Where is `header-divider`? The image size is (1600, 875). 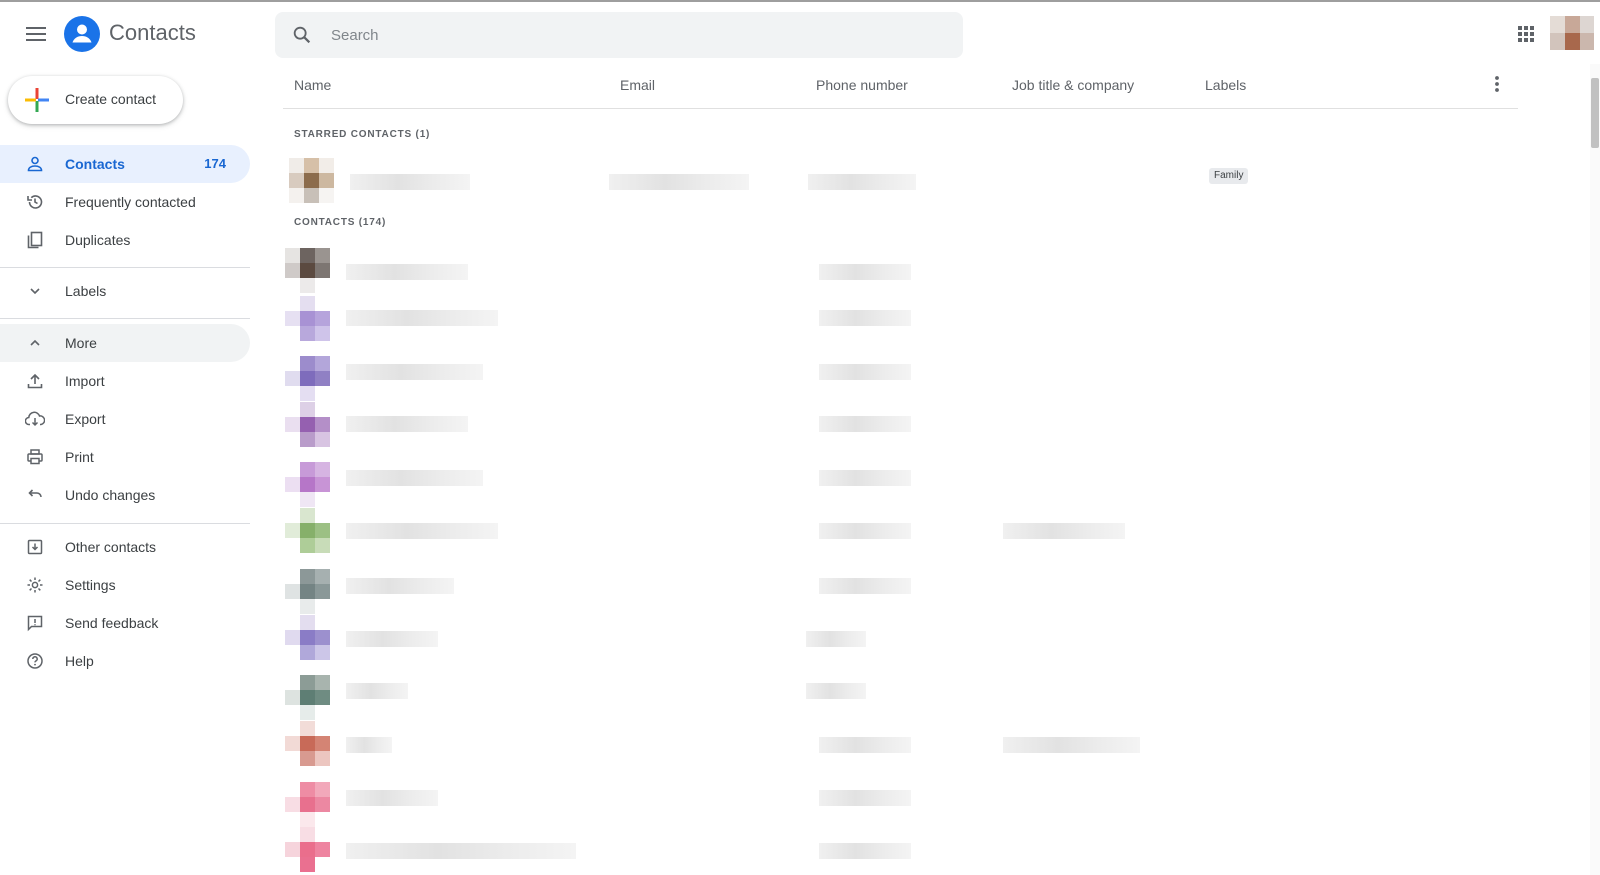 header-divider is located at coordinates (900, 108).